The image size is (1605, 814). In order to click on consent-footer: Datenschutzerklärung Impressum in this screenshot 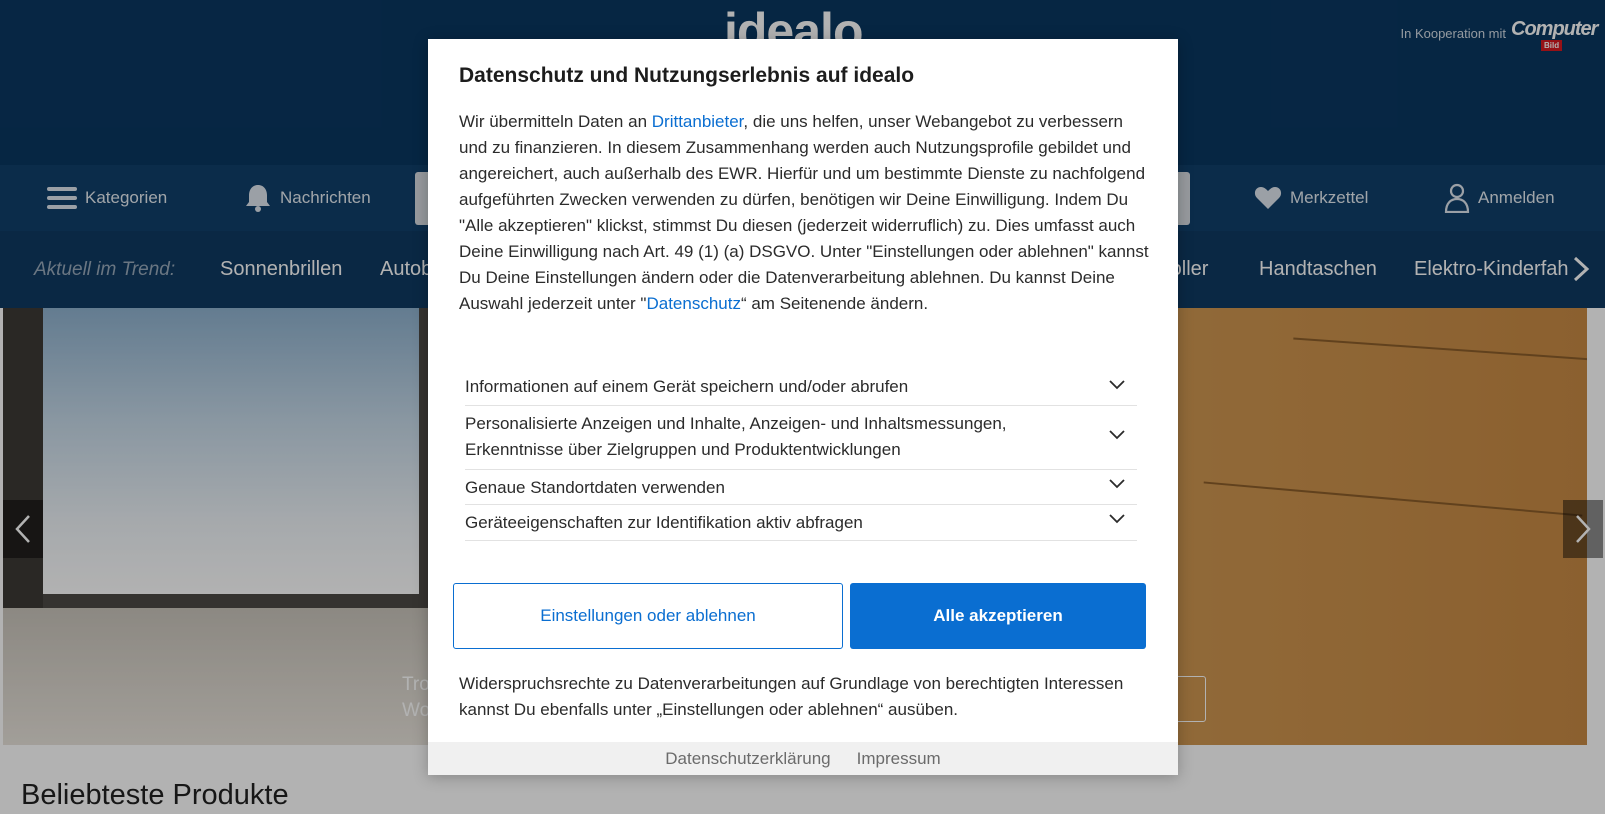, I will do `click(803, 758)`.